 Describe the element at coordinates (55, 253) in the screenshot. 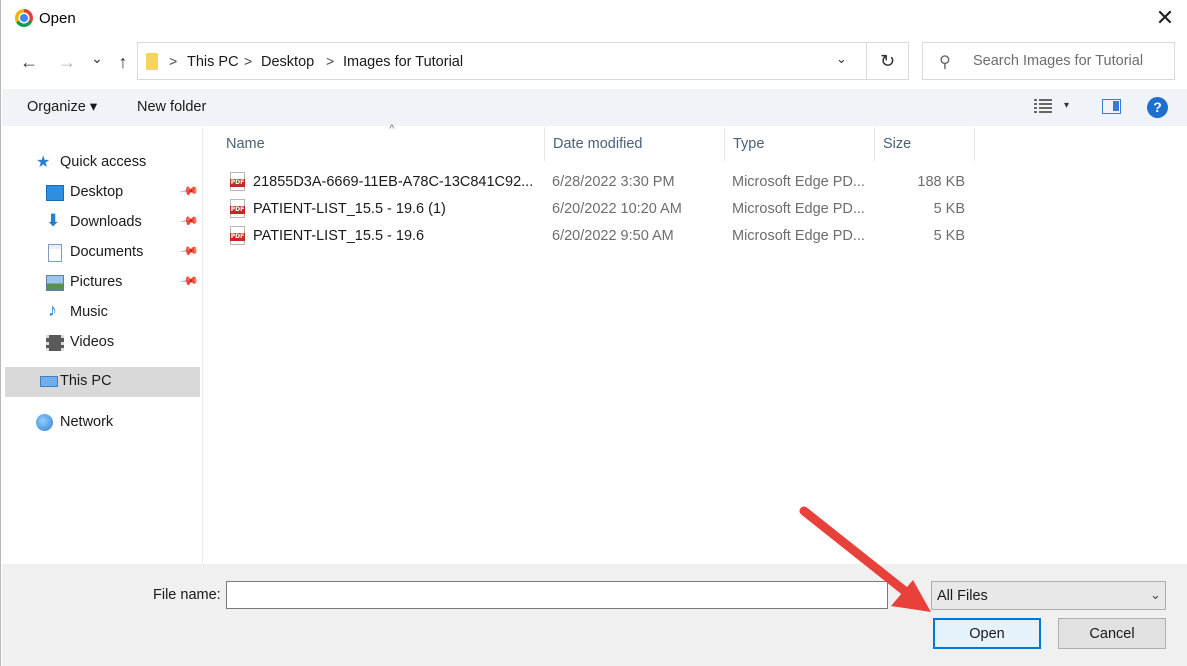

I see `document-icon` at that location.